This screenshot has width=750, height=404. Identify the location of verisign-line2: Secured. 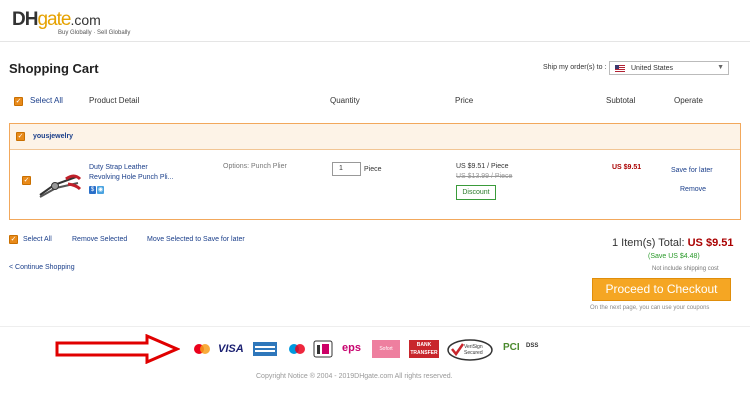
(473, 353).